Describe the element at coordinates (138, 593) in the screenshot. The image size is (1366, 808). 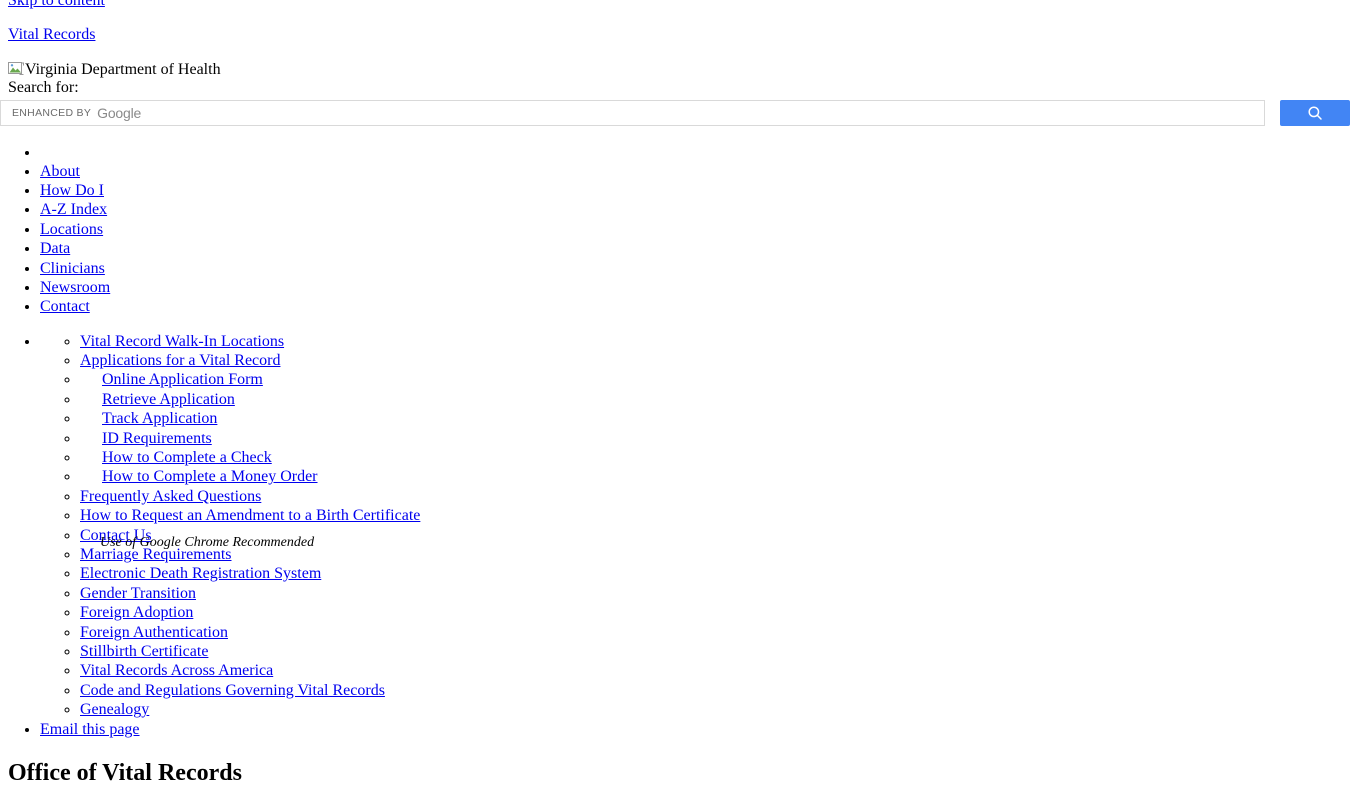
I see `section-nav-link: Gender Transition` at that location.